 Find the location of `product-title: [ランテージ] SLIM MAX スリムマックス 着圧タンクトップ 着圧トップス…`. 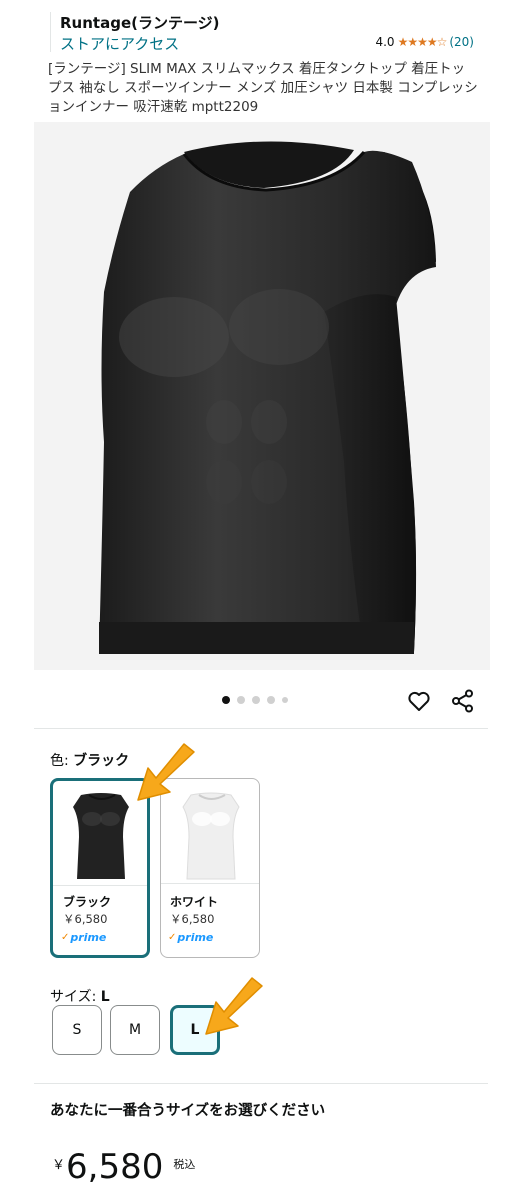

product-title: [ランテージ] SLIM MAX スリムマックス 着圧タンクトップ 着圧トップス… is located at coordinates (263, 88).